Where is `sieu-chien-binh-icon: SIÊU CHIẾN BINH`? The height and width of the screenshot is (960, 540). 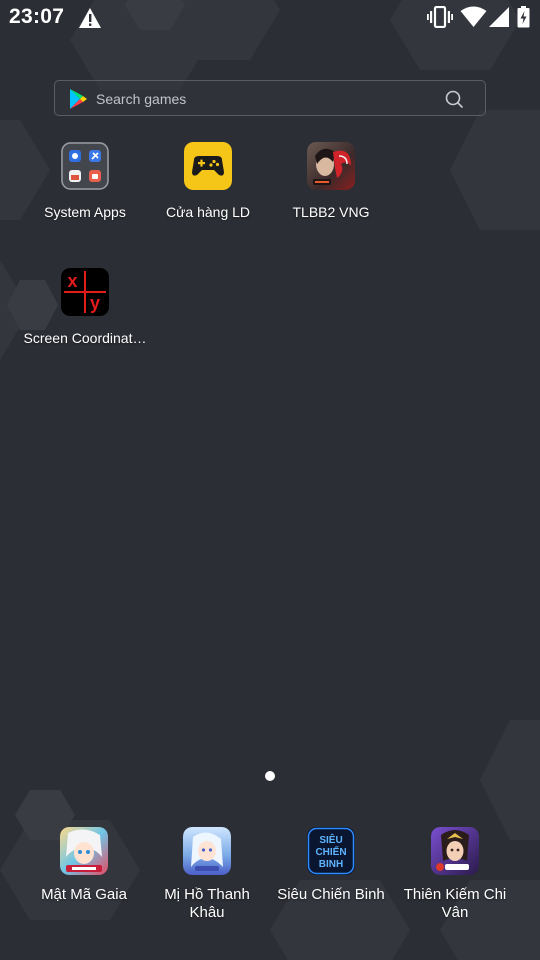 sieu-chien-binh-icon: SIÊU CHIẾN BINH is located at coordinates (331, 851).